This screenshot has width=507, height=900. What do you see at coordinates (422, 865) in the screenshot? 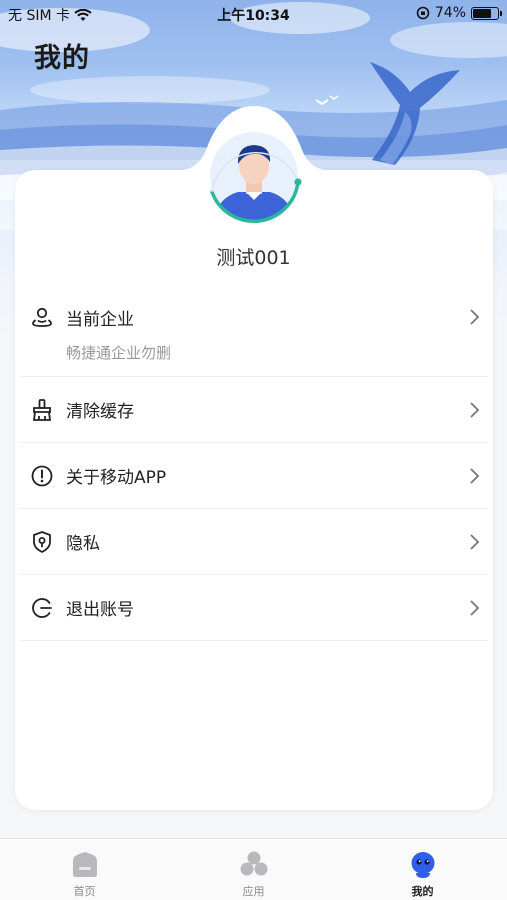
I see `robot-icon` at bounding box center [422, 865].